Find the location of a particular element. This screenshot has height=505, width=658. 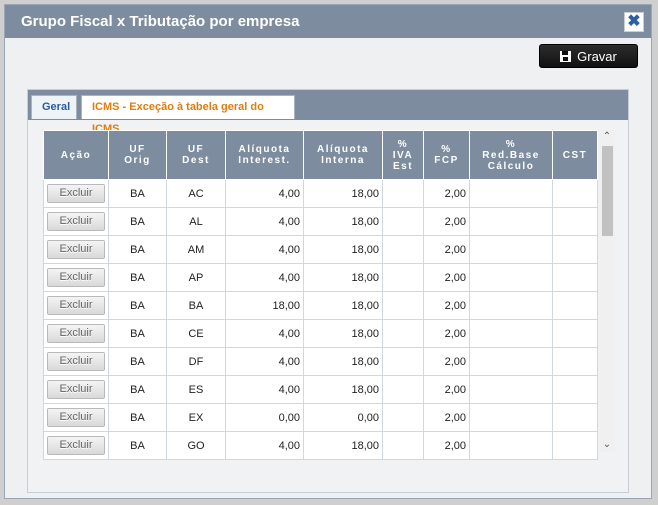

scroll-thumb is located at coordinates (607, 191).